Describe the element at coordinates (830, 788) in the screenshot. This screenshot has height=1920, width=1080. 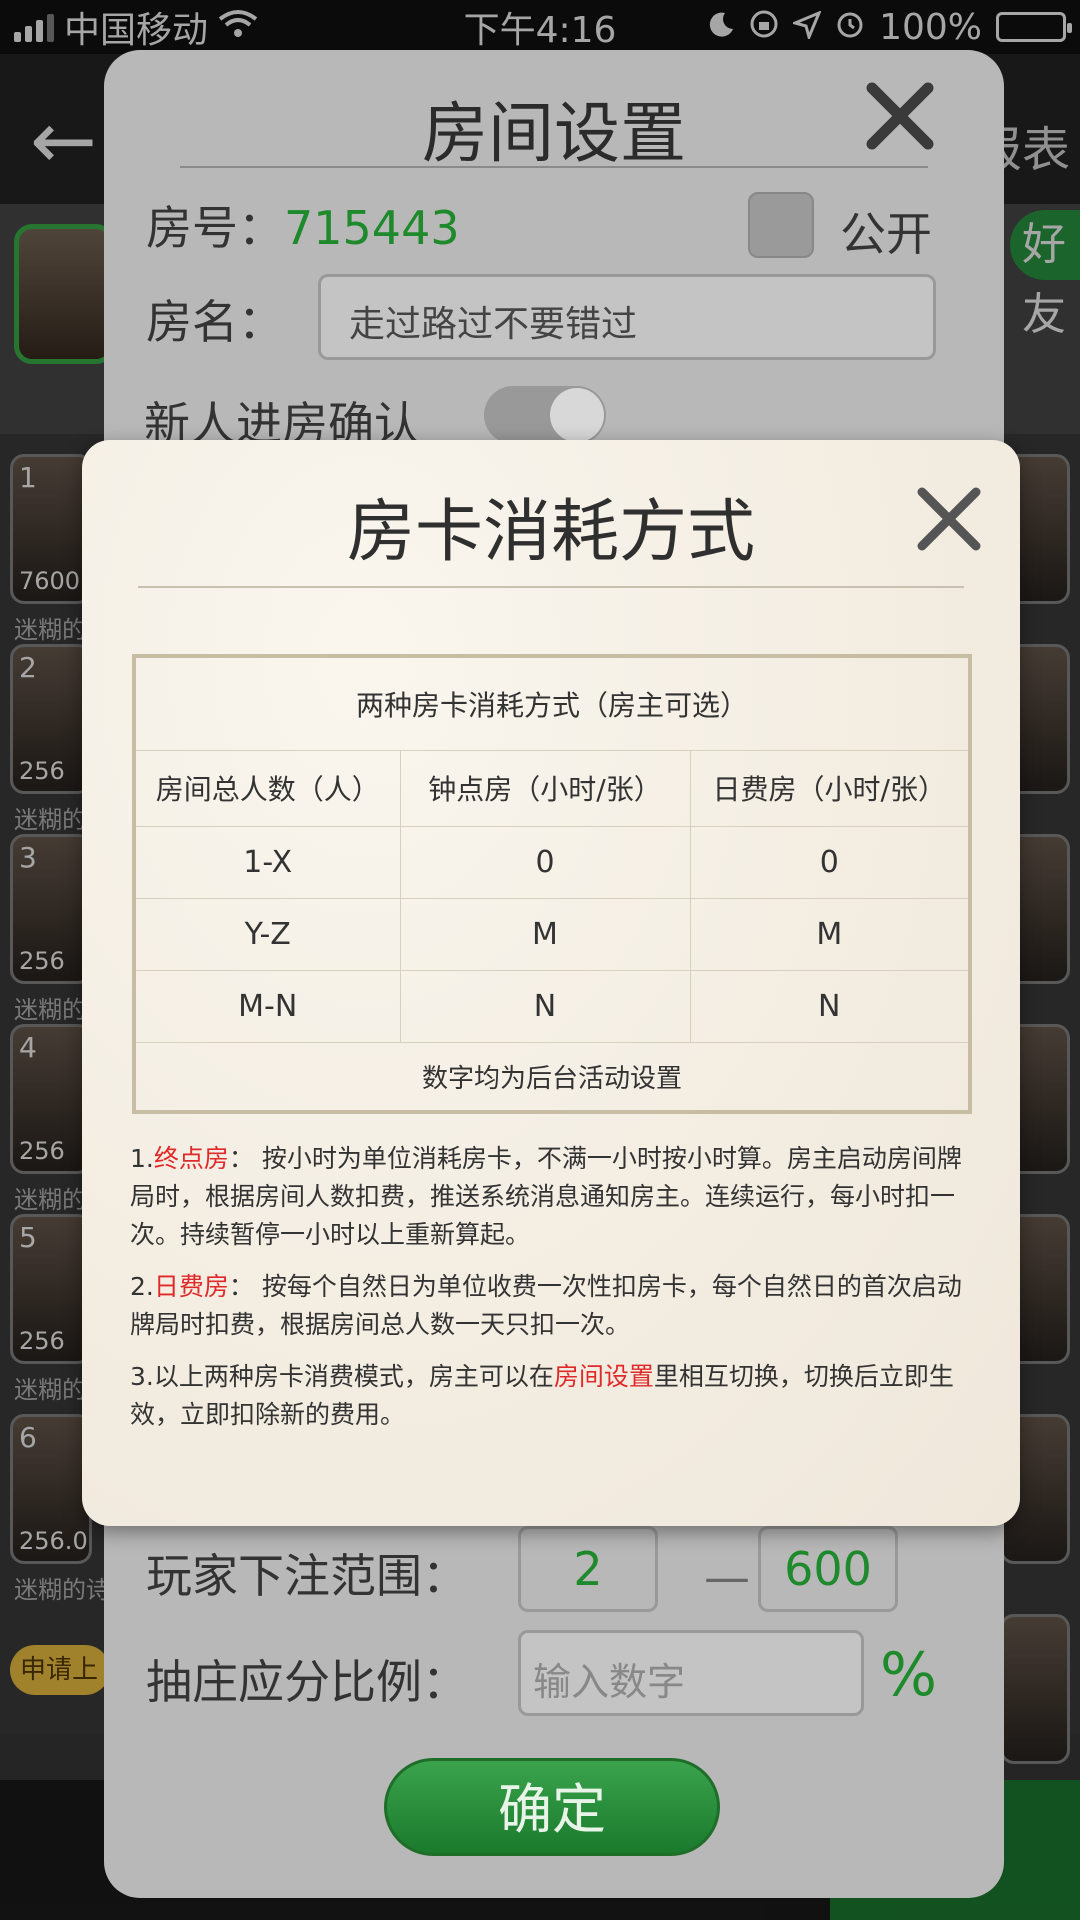
I see `column-header: 日费房（小时/张）` at that location.